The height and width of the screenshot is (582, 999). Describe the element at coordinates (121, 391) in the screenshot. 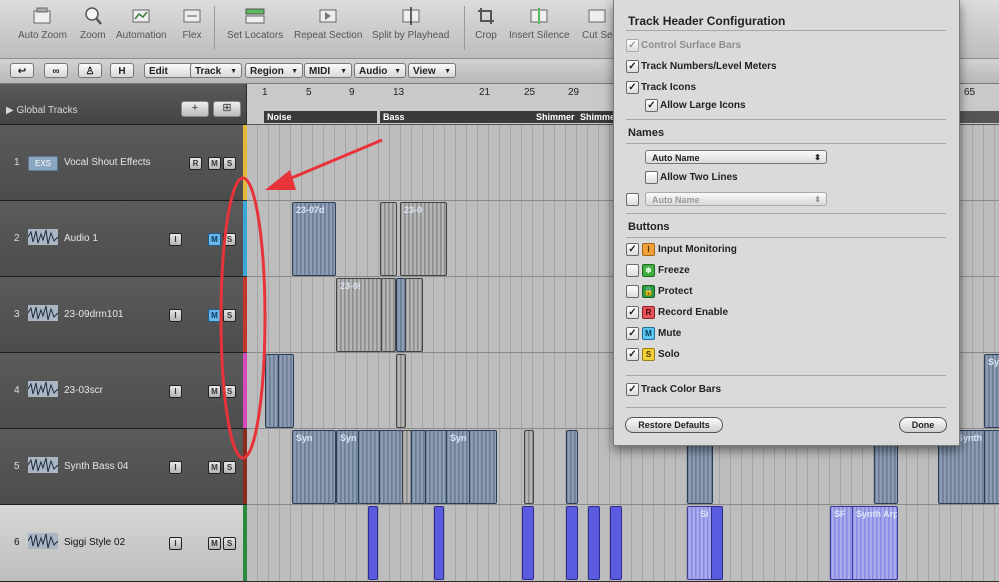

I see `track-header: 4 23-03scr I M S` at that location.